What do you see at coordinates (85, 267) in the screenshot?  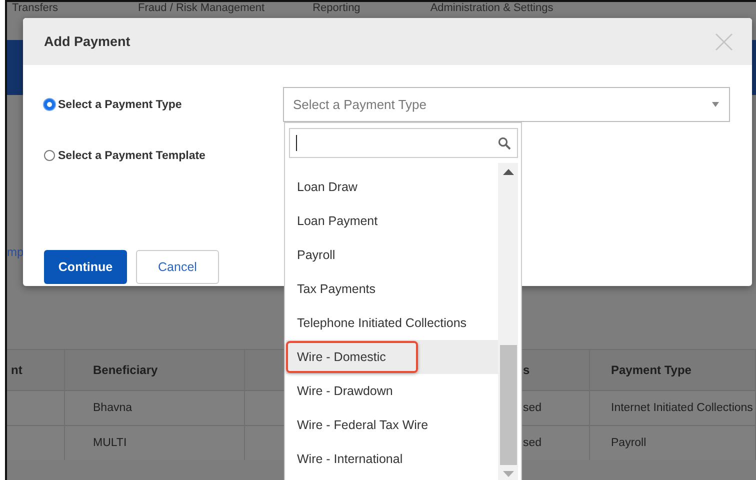 I see `continue-button: Continue` at bounding box center [85, 267].